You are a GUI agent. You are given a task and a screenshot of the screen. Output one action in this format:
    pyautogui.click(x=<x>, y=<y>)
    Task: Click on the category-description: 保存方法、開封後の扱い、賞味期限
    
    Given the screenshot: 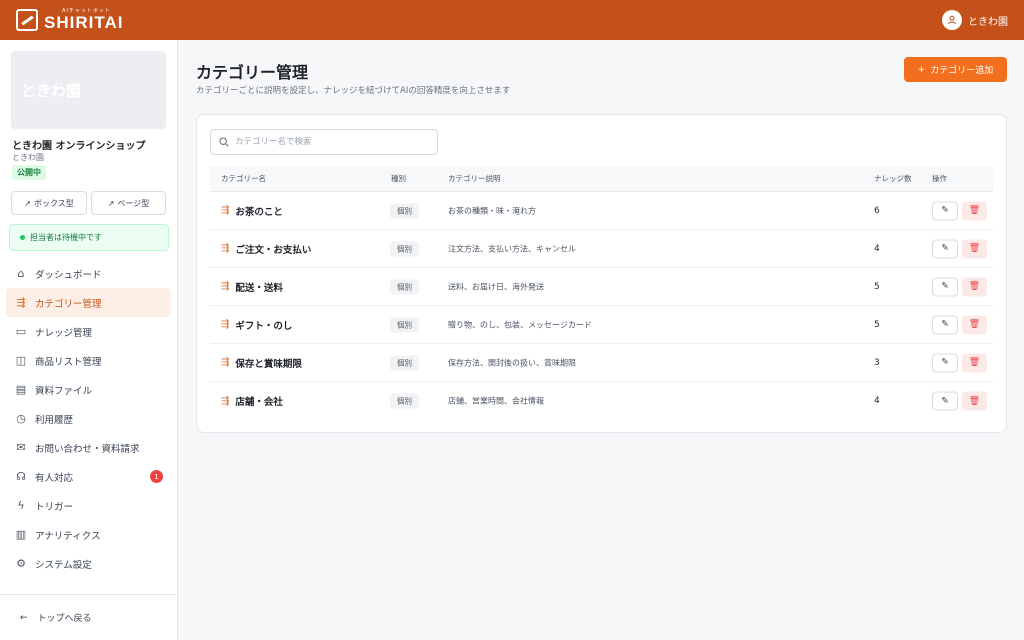 What is the action you would take?
    pyautogui.click(x=512, y=362)
    